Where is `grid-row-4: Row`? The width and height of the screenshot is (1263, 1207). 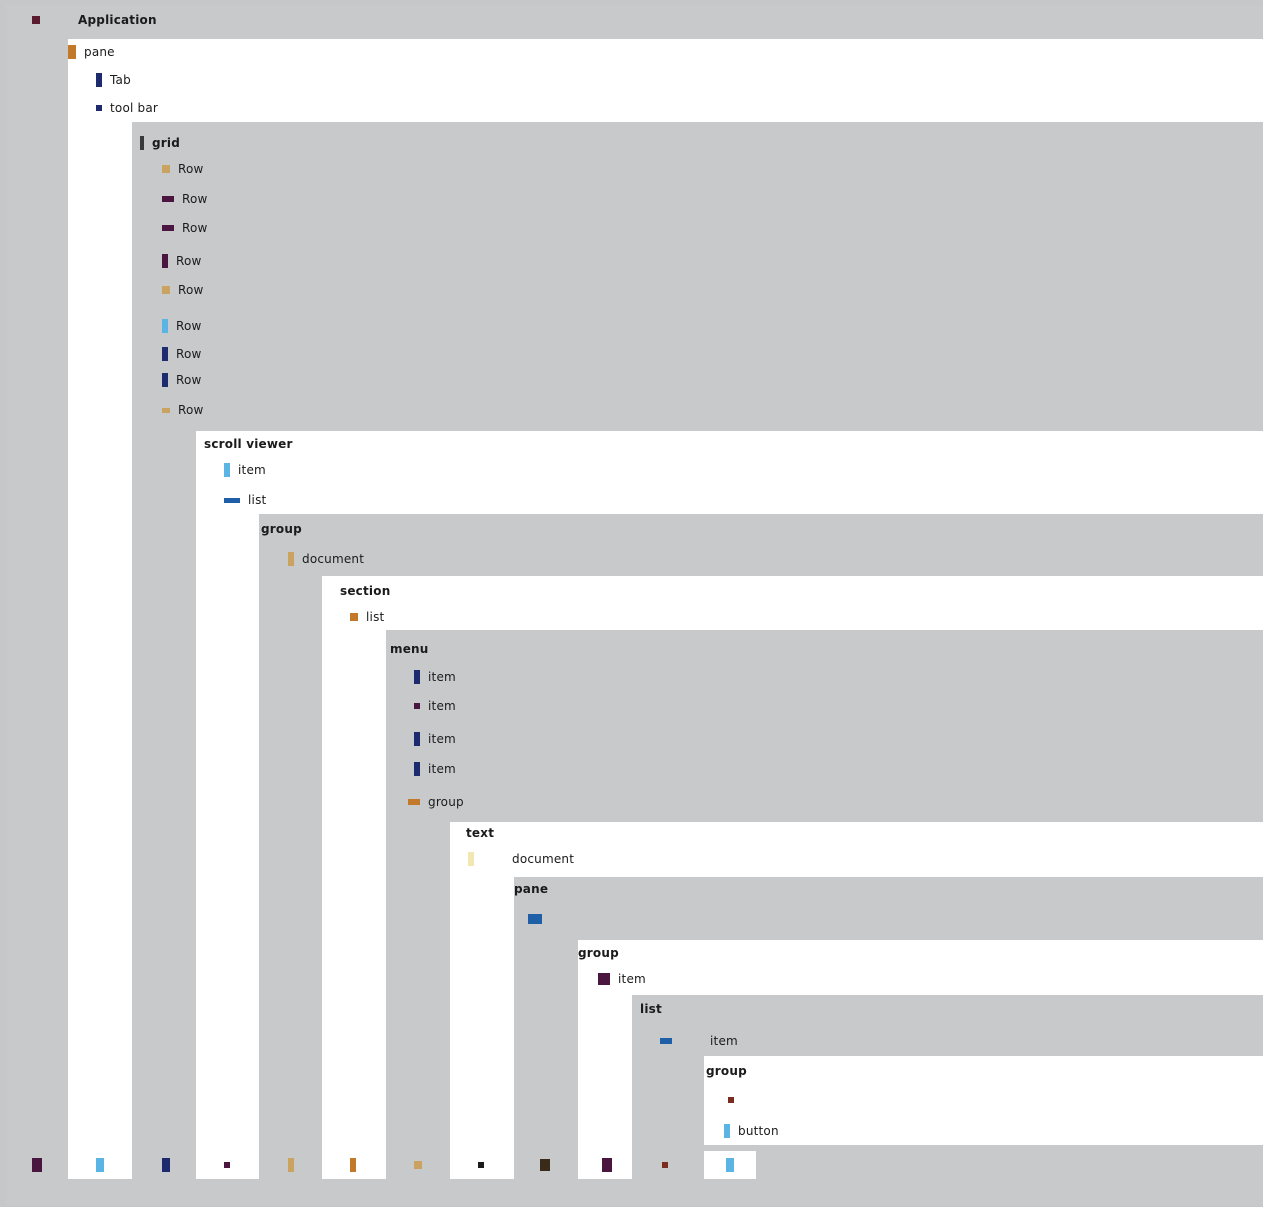
grid-row-4: Row is located at coordinates (182, 261).